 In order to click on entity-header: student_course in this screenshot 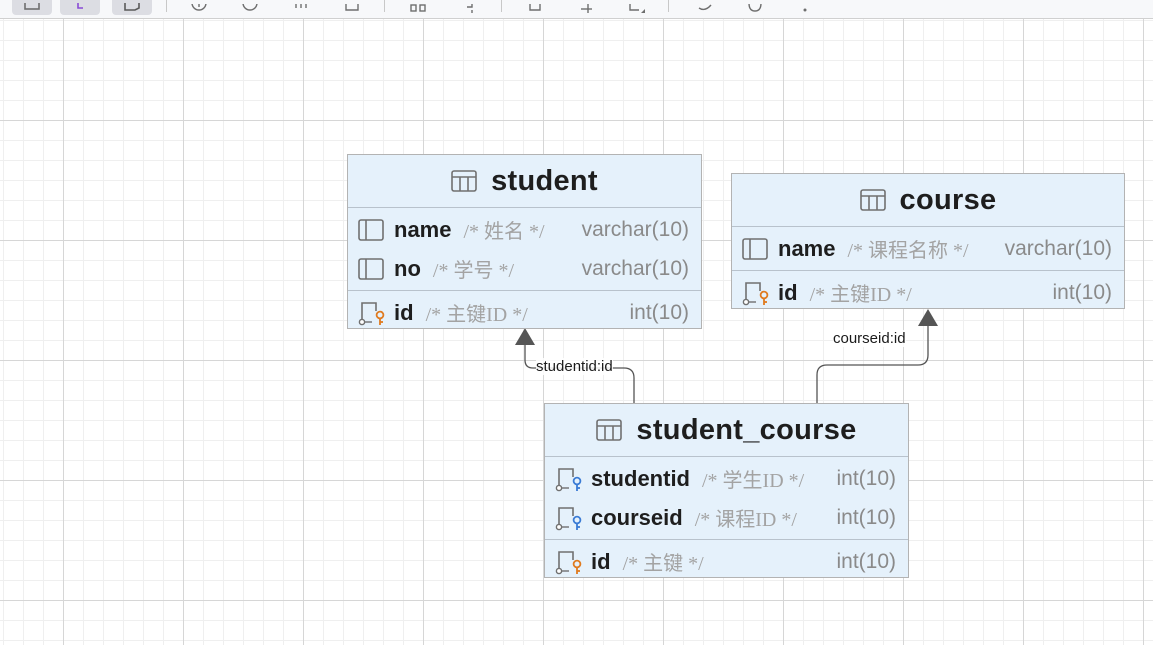, I will do `click(726, 430)`.